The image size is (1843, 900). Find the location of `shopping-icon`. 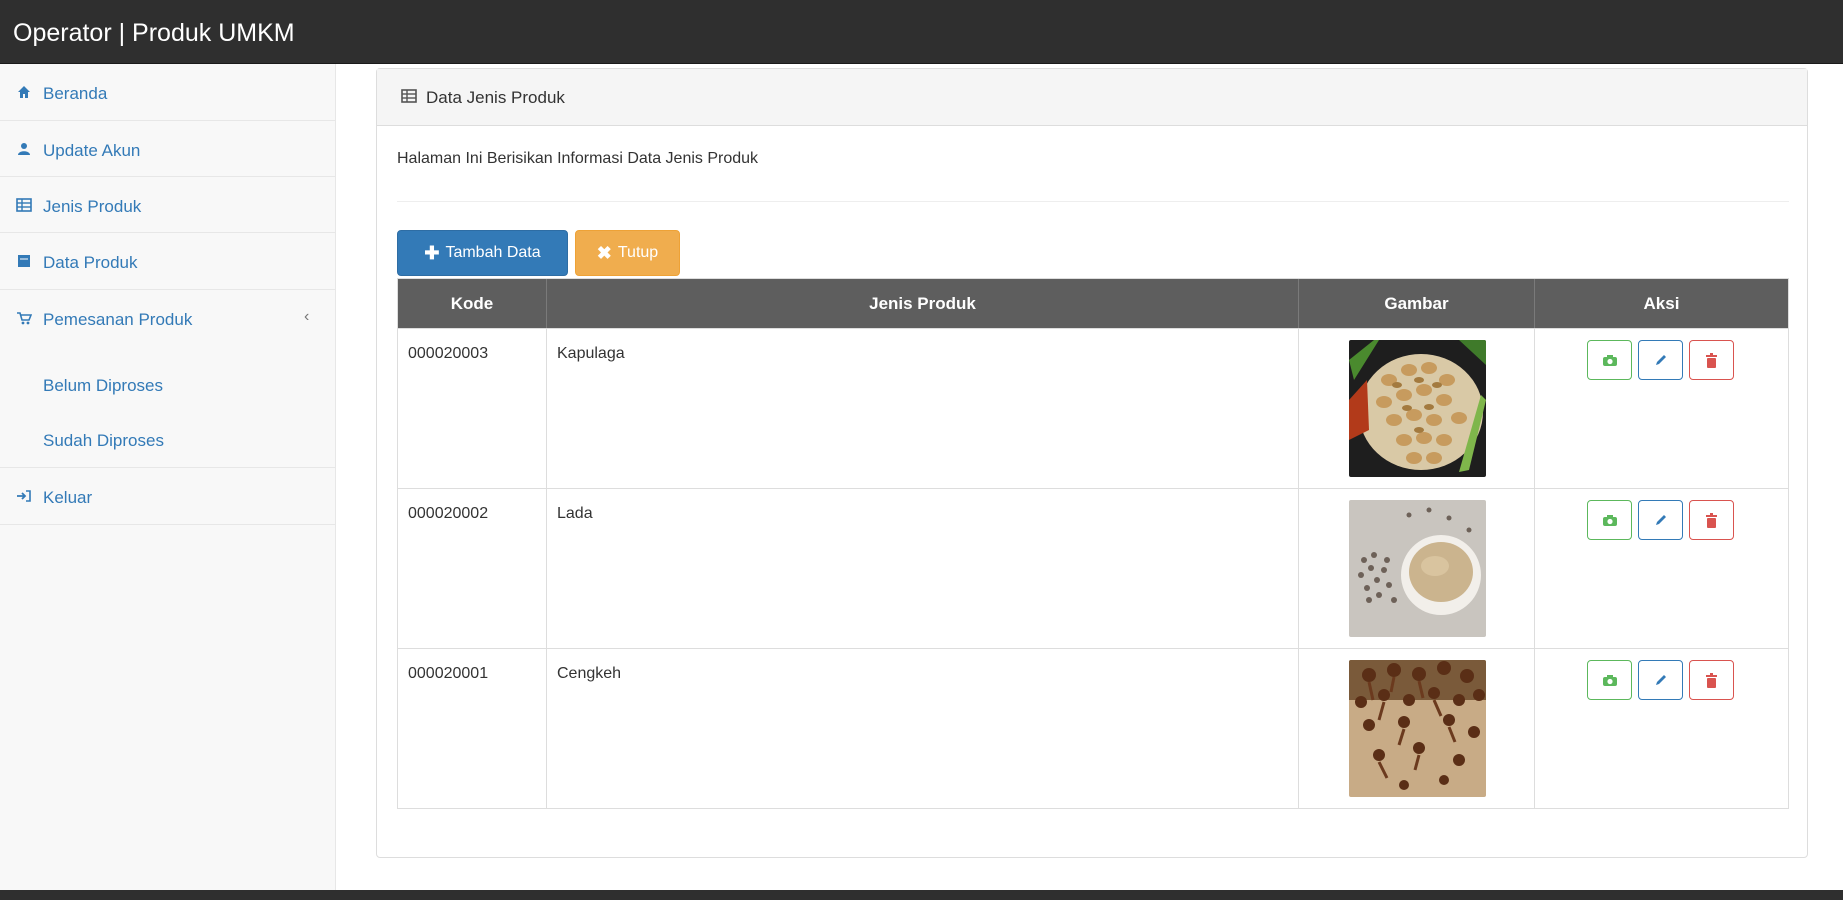

shopping-icon is located at coordinates (24, 318).